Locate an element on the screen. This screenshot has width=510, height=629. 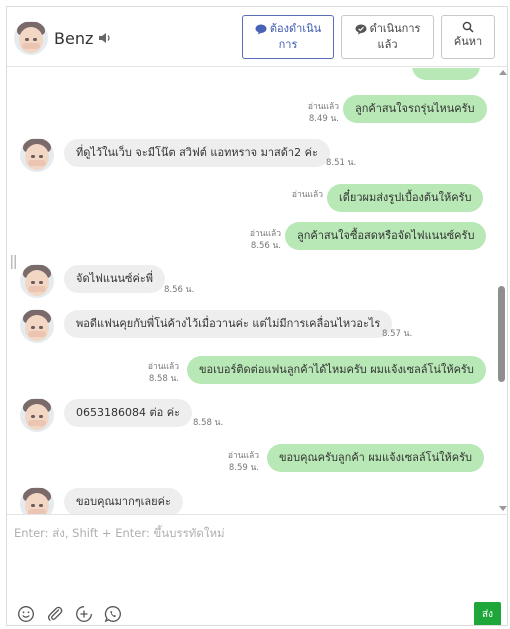
tab-pending: ต้องดำเนิน การ is located at coordinates (288, 37).